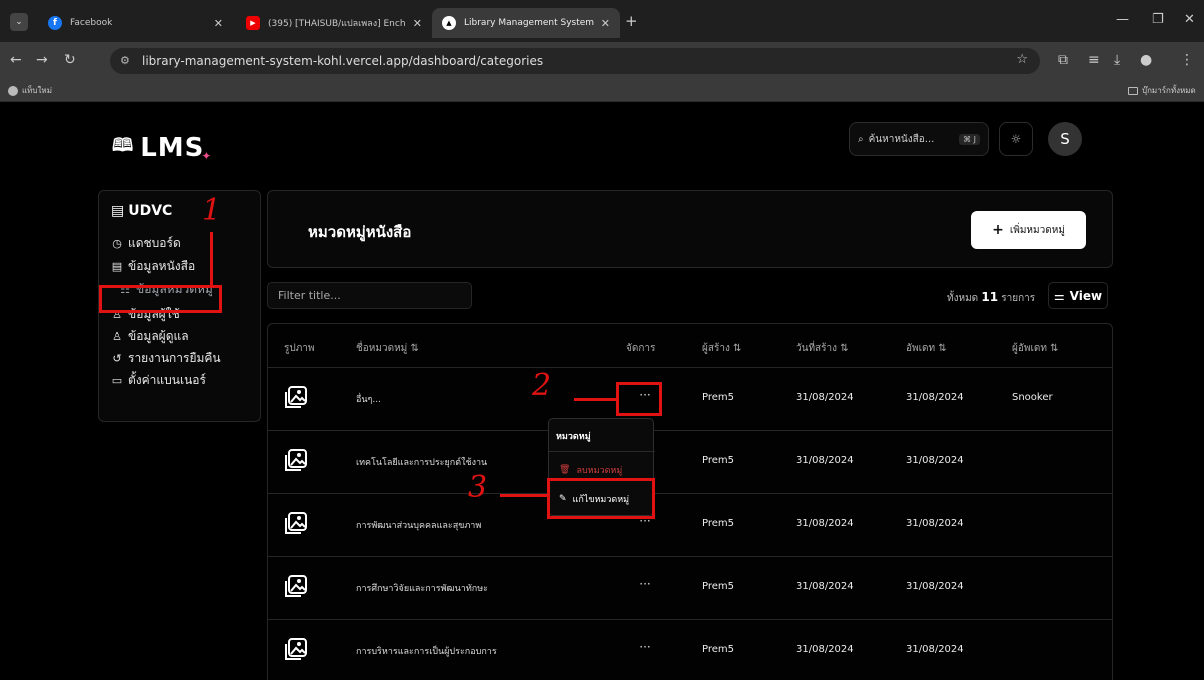 The width and height of the screenshot is (1204, 680). I want to click on tab-youtube: ▶ (395) [THAISUB/แปลเพลง] Ench ✕, so click(334, 23).